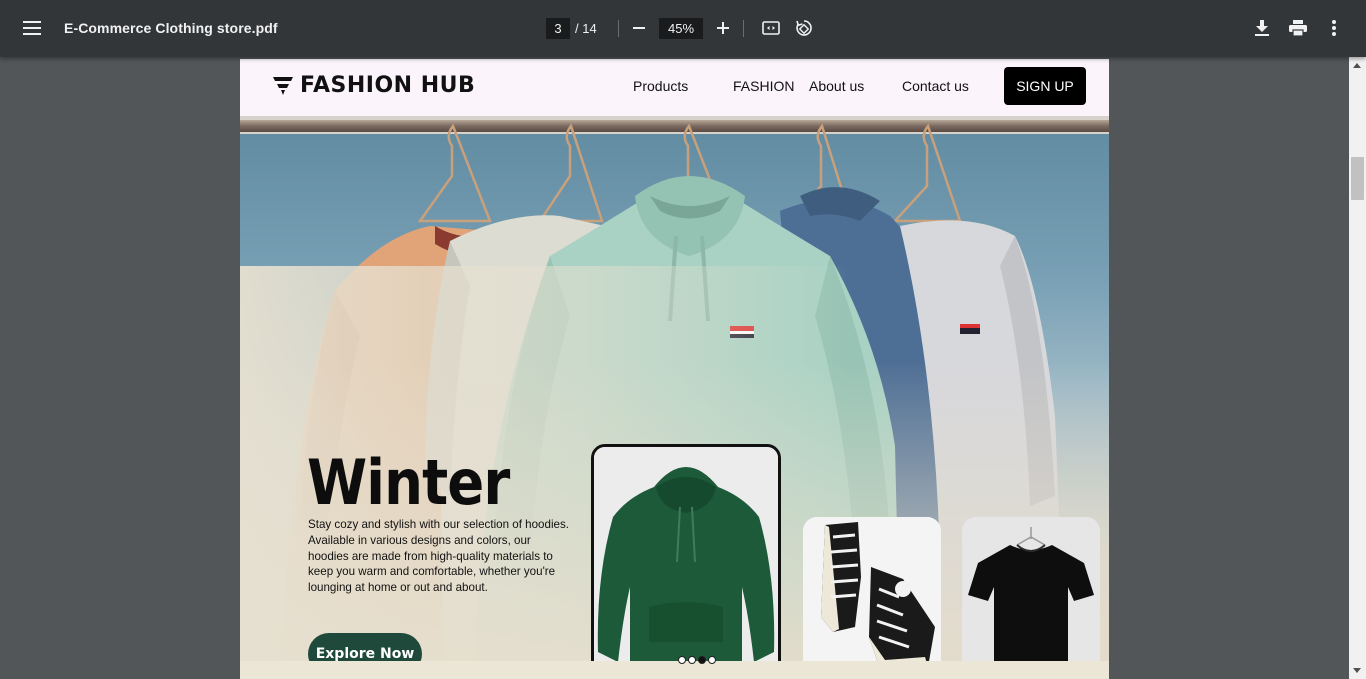  What do you see at coordinates (283, 85) in the screenshot?
I see `brand-logo-icon` at bounding box center [283, 85].